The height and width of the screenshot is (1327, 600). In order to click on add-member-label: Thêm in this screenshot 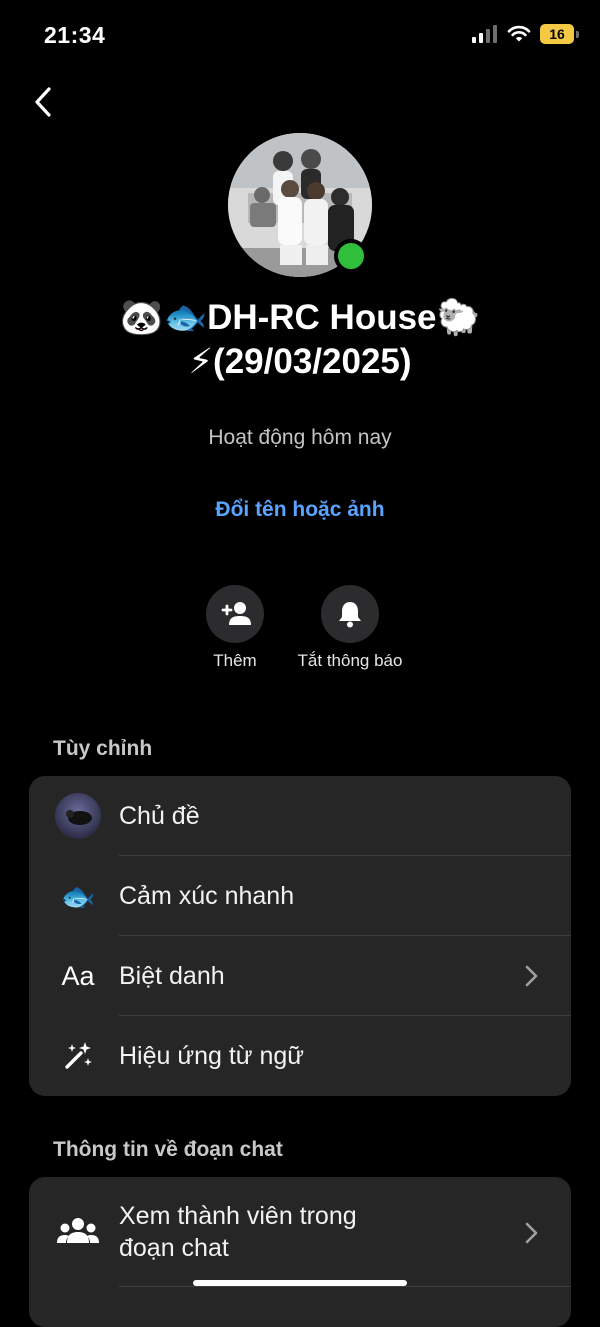, I will do `click(235, 660)`.